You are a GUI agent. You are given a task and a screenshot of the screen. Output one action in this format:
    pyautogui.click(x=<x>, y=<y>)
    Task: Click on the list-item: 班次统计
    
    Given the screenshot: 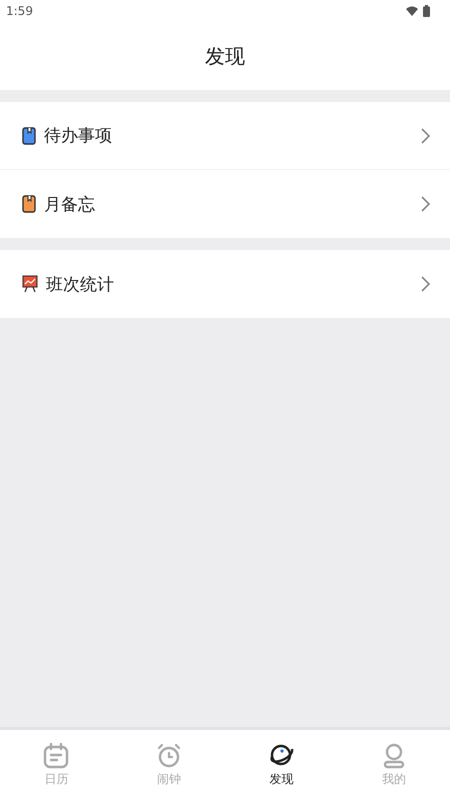 What is the action you would take?
    pyautogui.click(x=225, y=284)
    